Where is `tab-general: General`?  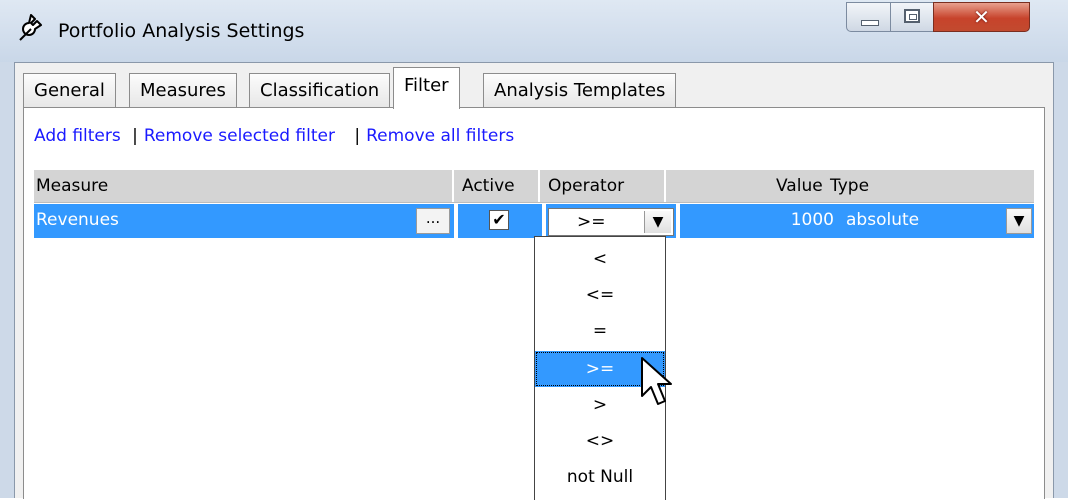 tab-general: General is located at coordinates (69, 90).